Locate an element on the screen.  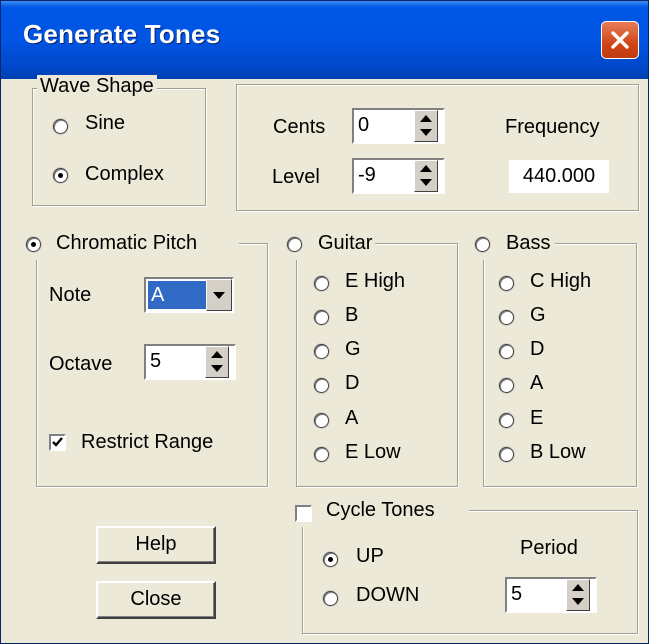
note-dropdown-button is located at coordinates (219, 295).